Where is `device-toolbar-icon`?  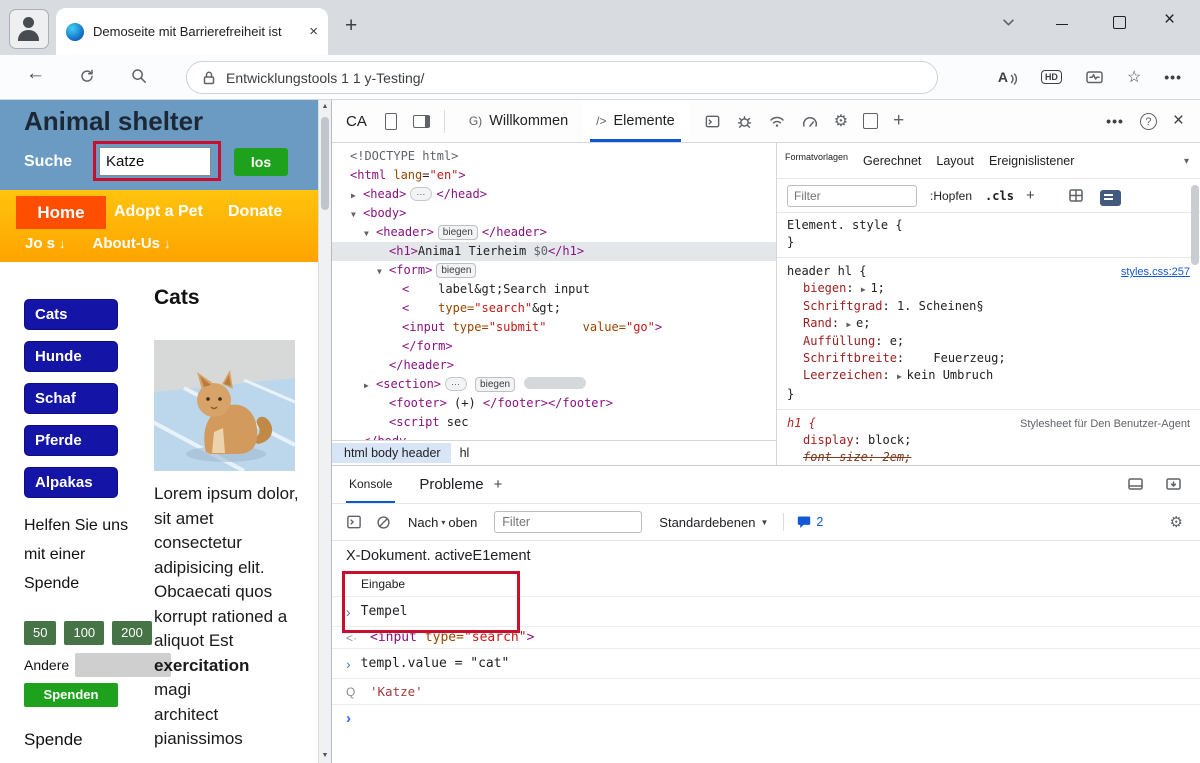 device-toolbar-icon is located at coordinates (390, 121).